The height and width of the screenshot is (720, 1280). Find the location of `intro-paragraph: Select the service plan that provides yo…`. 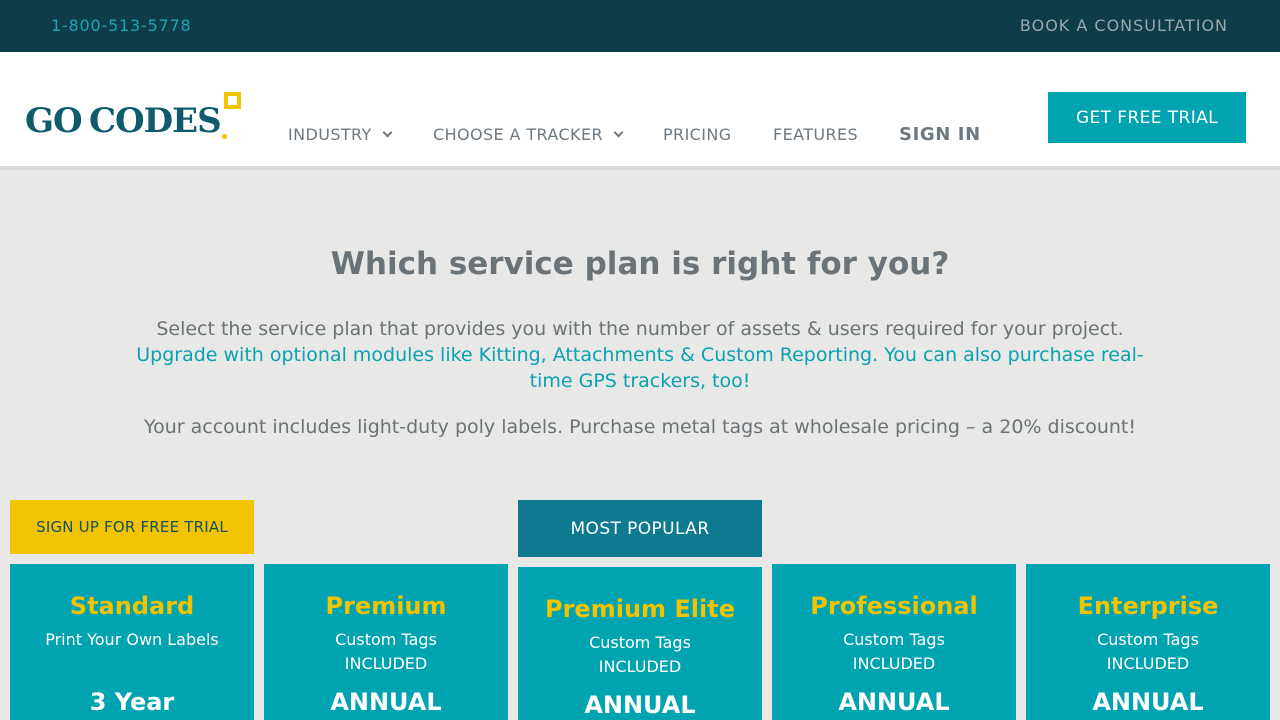

intro-paragraph: Select the service plan that provides yo… is located at coordinates (640, 355).